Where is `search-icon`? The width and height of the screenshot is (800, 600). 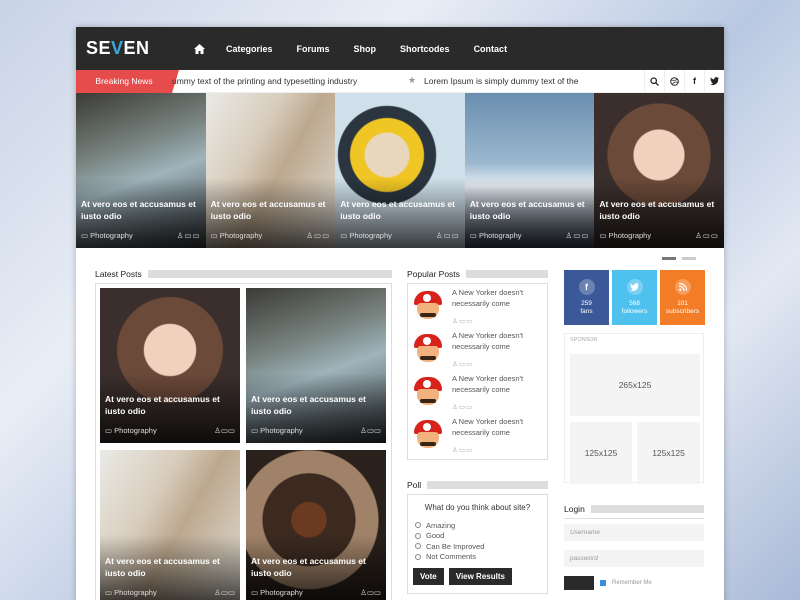 search-icon is located at coordinates (654, 81).